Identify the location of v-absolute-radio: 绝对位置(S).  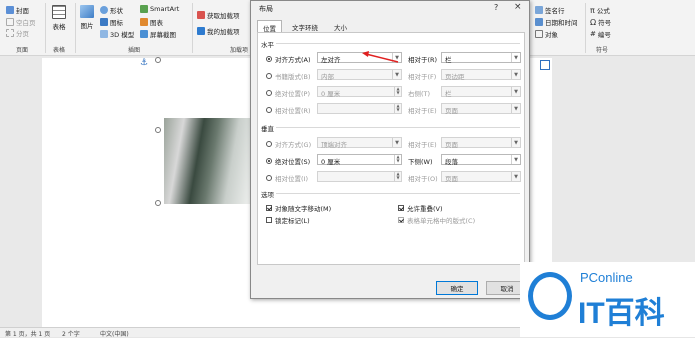
(288, 161).